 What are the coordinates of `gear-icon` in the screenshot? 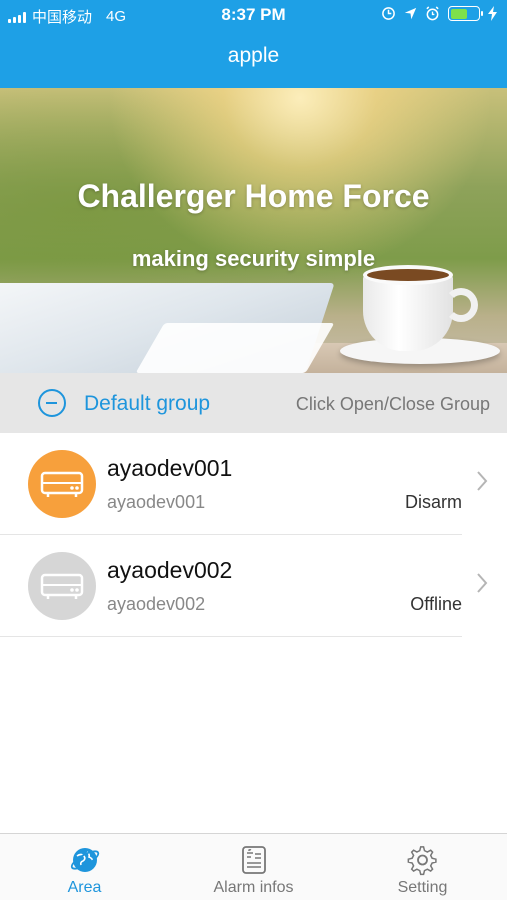 It's located at (422, 861).